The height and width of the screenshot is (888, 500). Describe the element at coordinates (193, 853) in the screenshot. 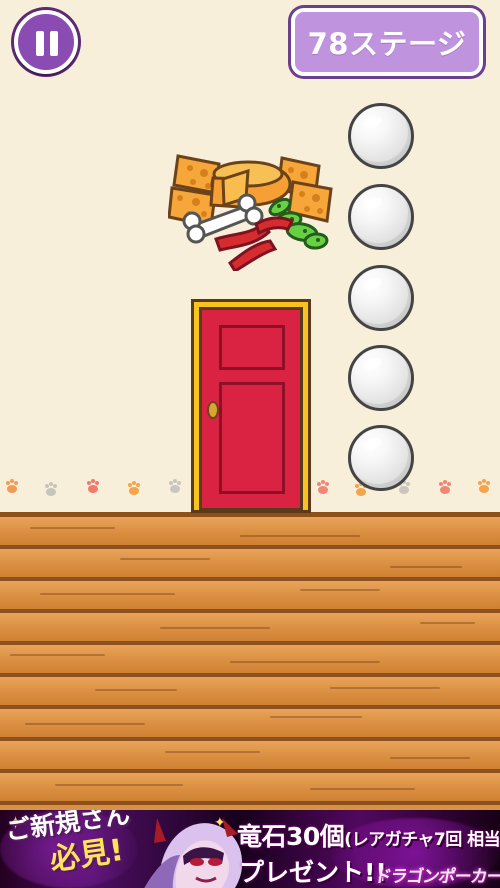

I see `ad-character-illustration` at that location.